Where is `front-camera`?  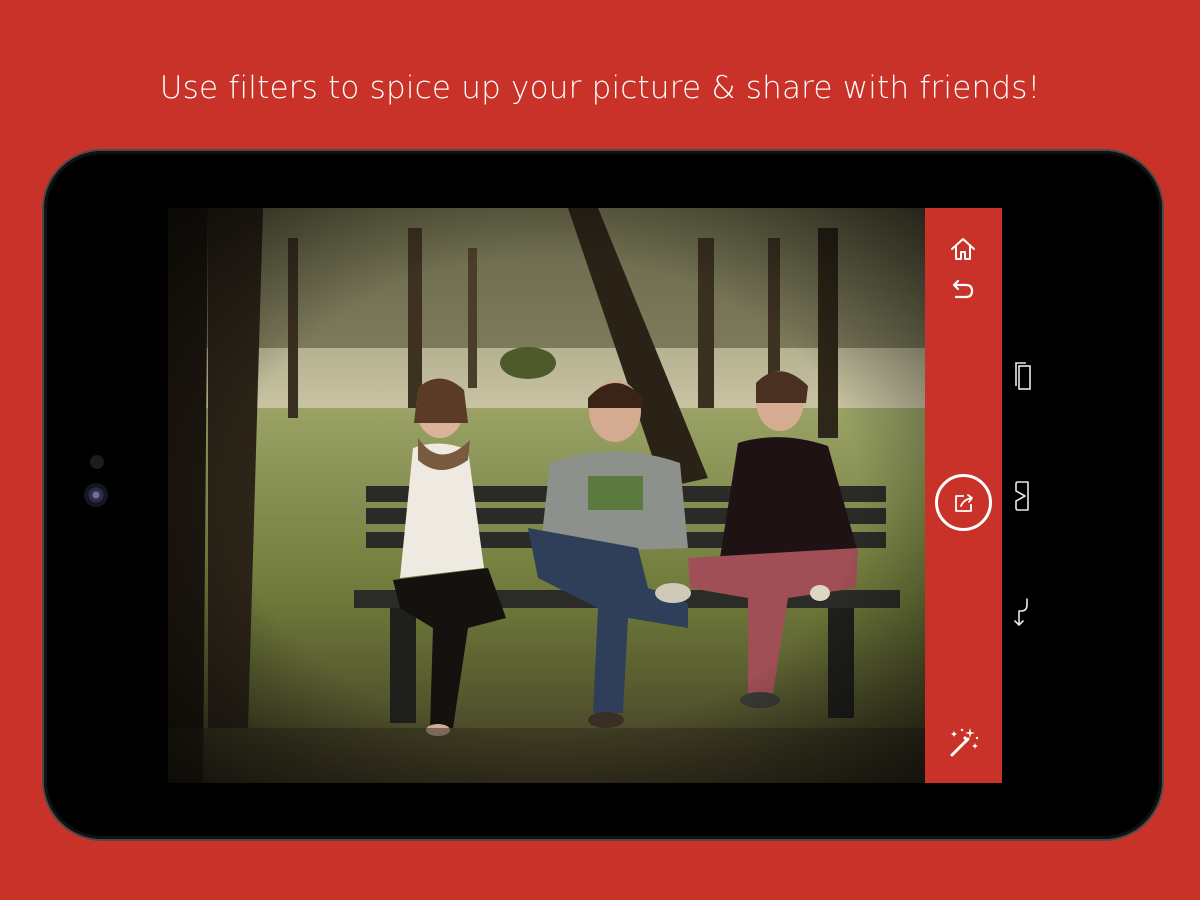
front-camera is located at coordinates (96, 495).